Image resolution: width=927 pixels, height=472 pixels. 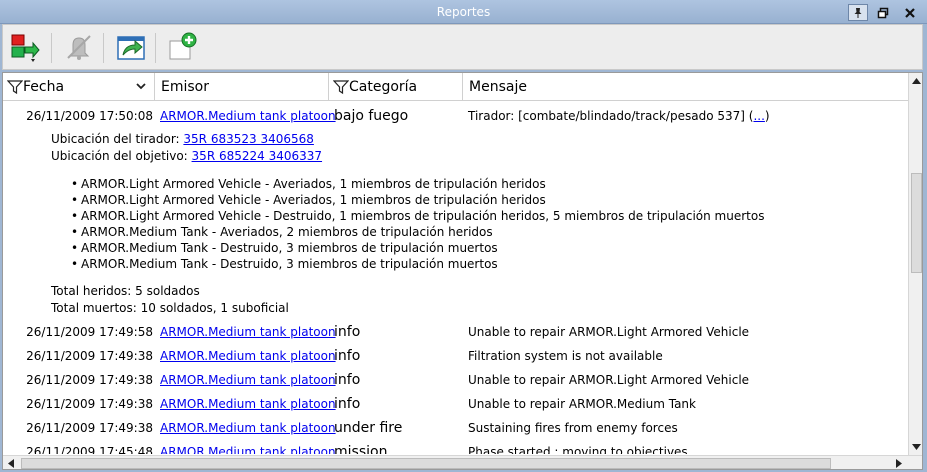 I want to click on column-header-emisor: Emisor, so click(x=242, y=87).